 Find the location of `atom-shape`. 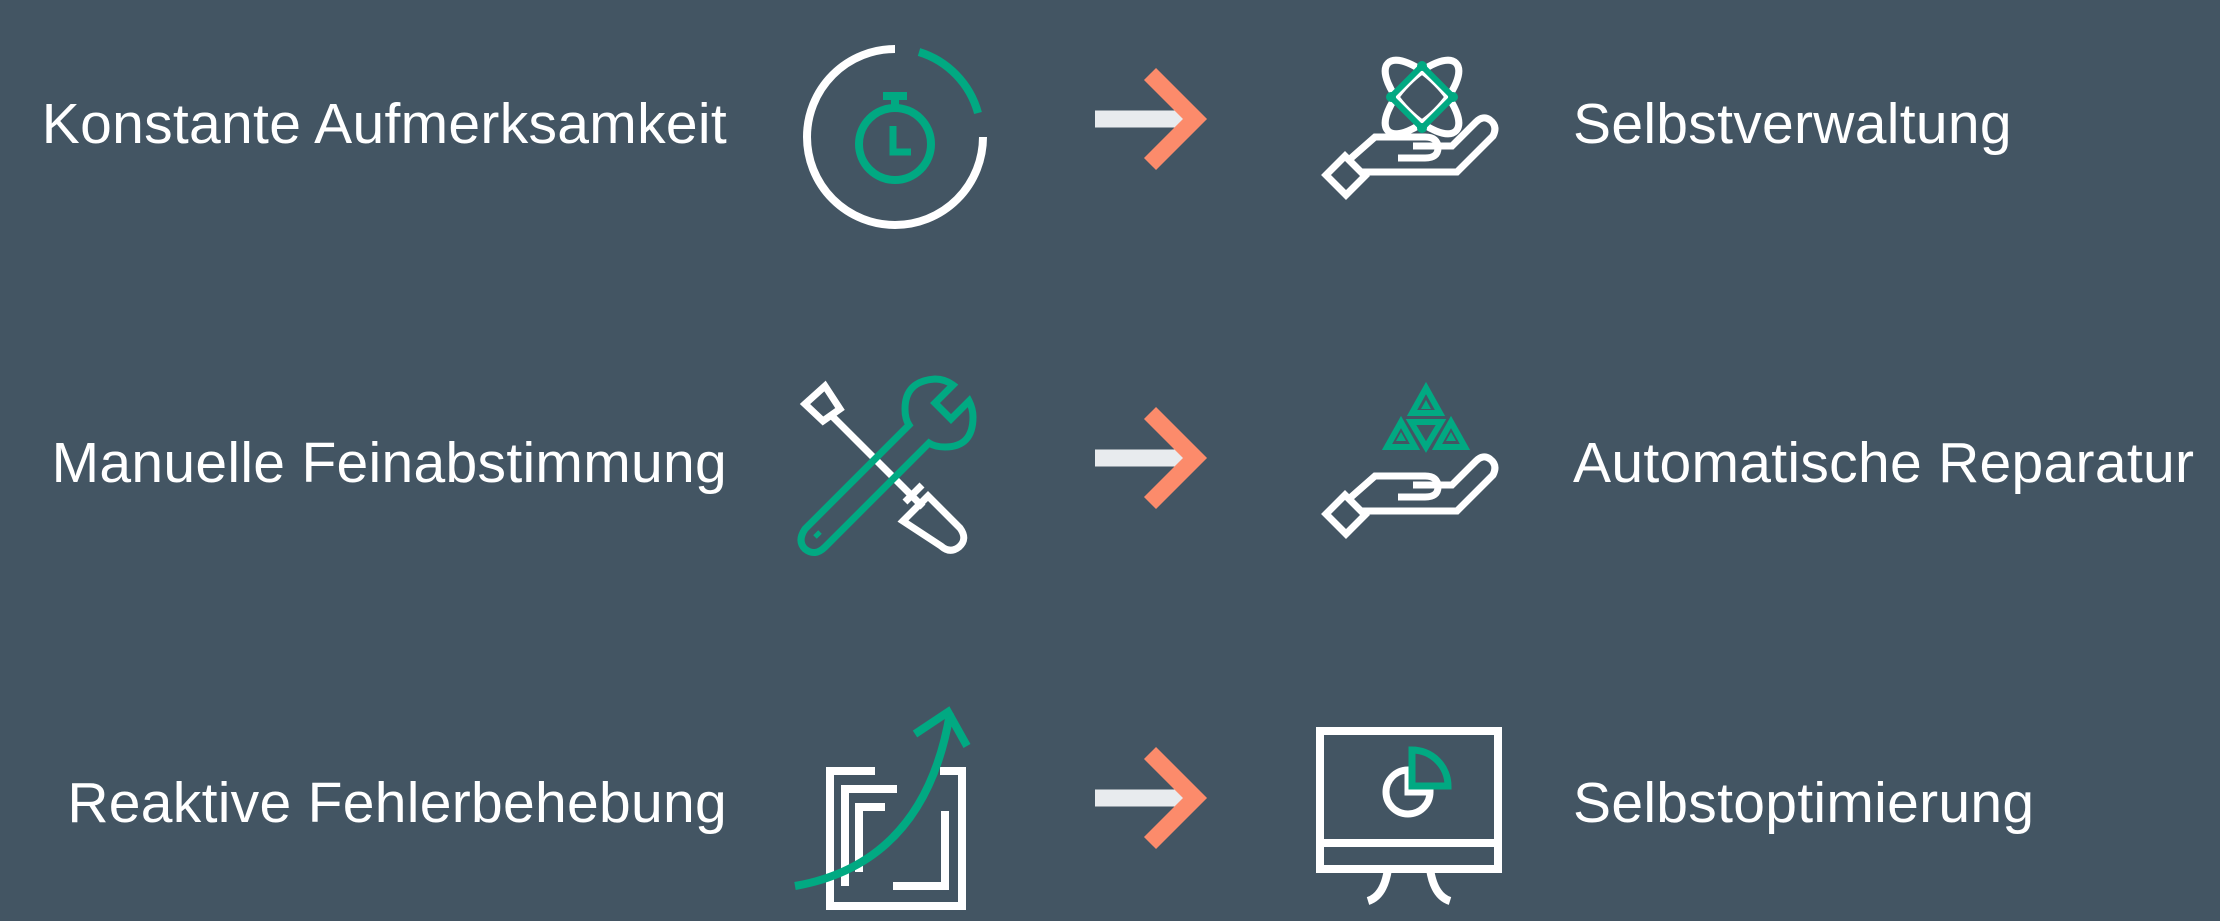

atom-shape is located at coordinates (1422, 97).